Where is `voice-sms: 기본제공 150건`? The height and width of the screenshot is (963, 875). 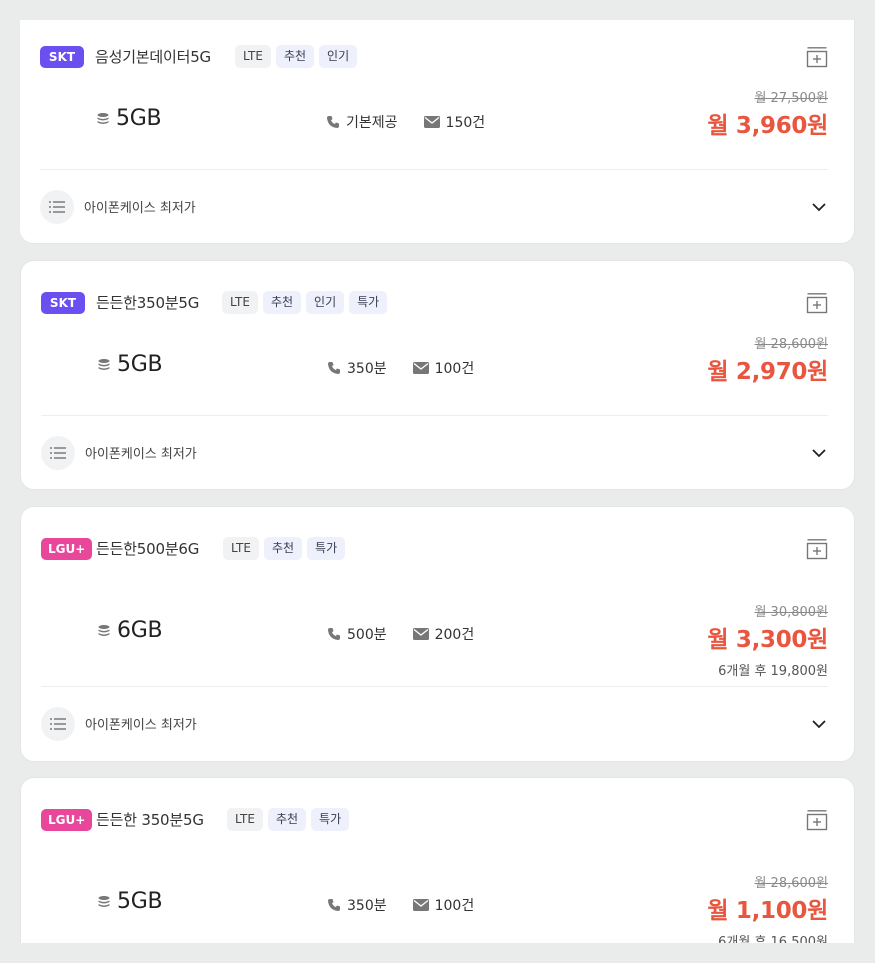 voice-sms: 기본제공 150건 is located at coordinates (405, 122).